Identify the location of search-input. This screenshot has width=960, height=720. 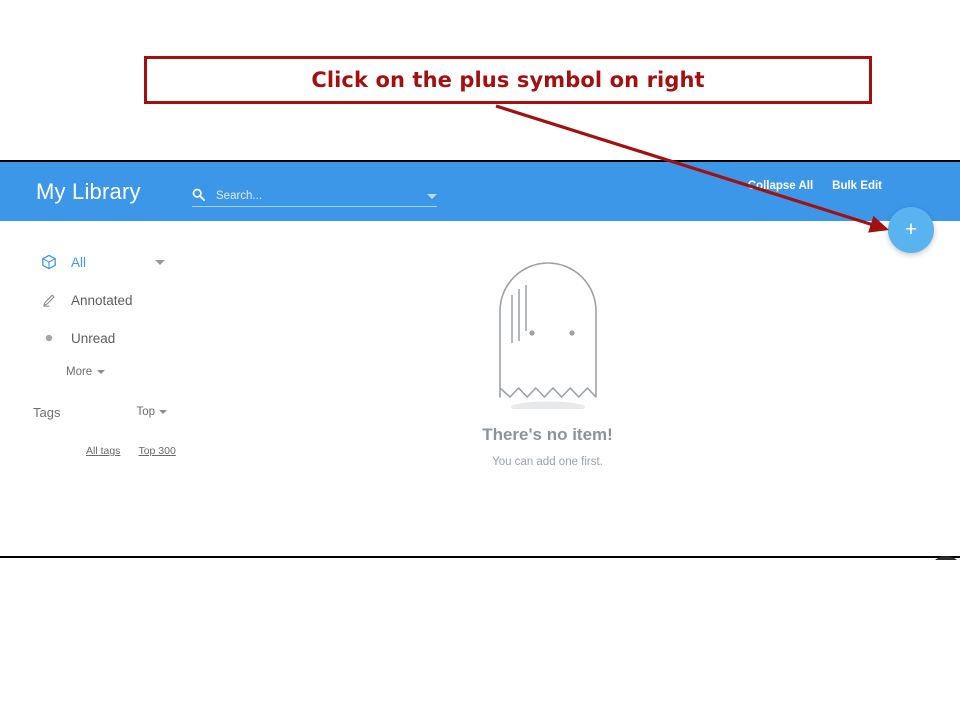
(318, 196).